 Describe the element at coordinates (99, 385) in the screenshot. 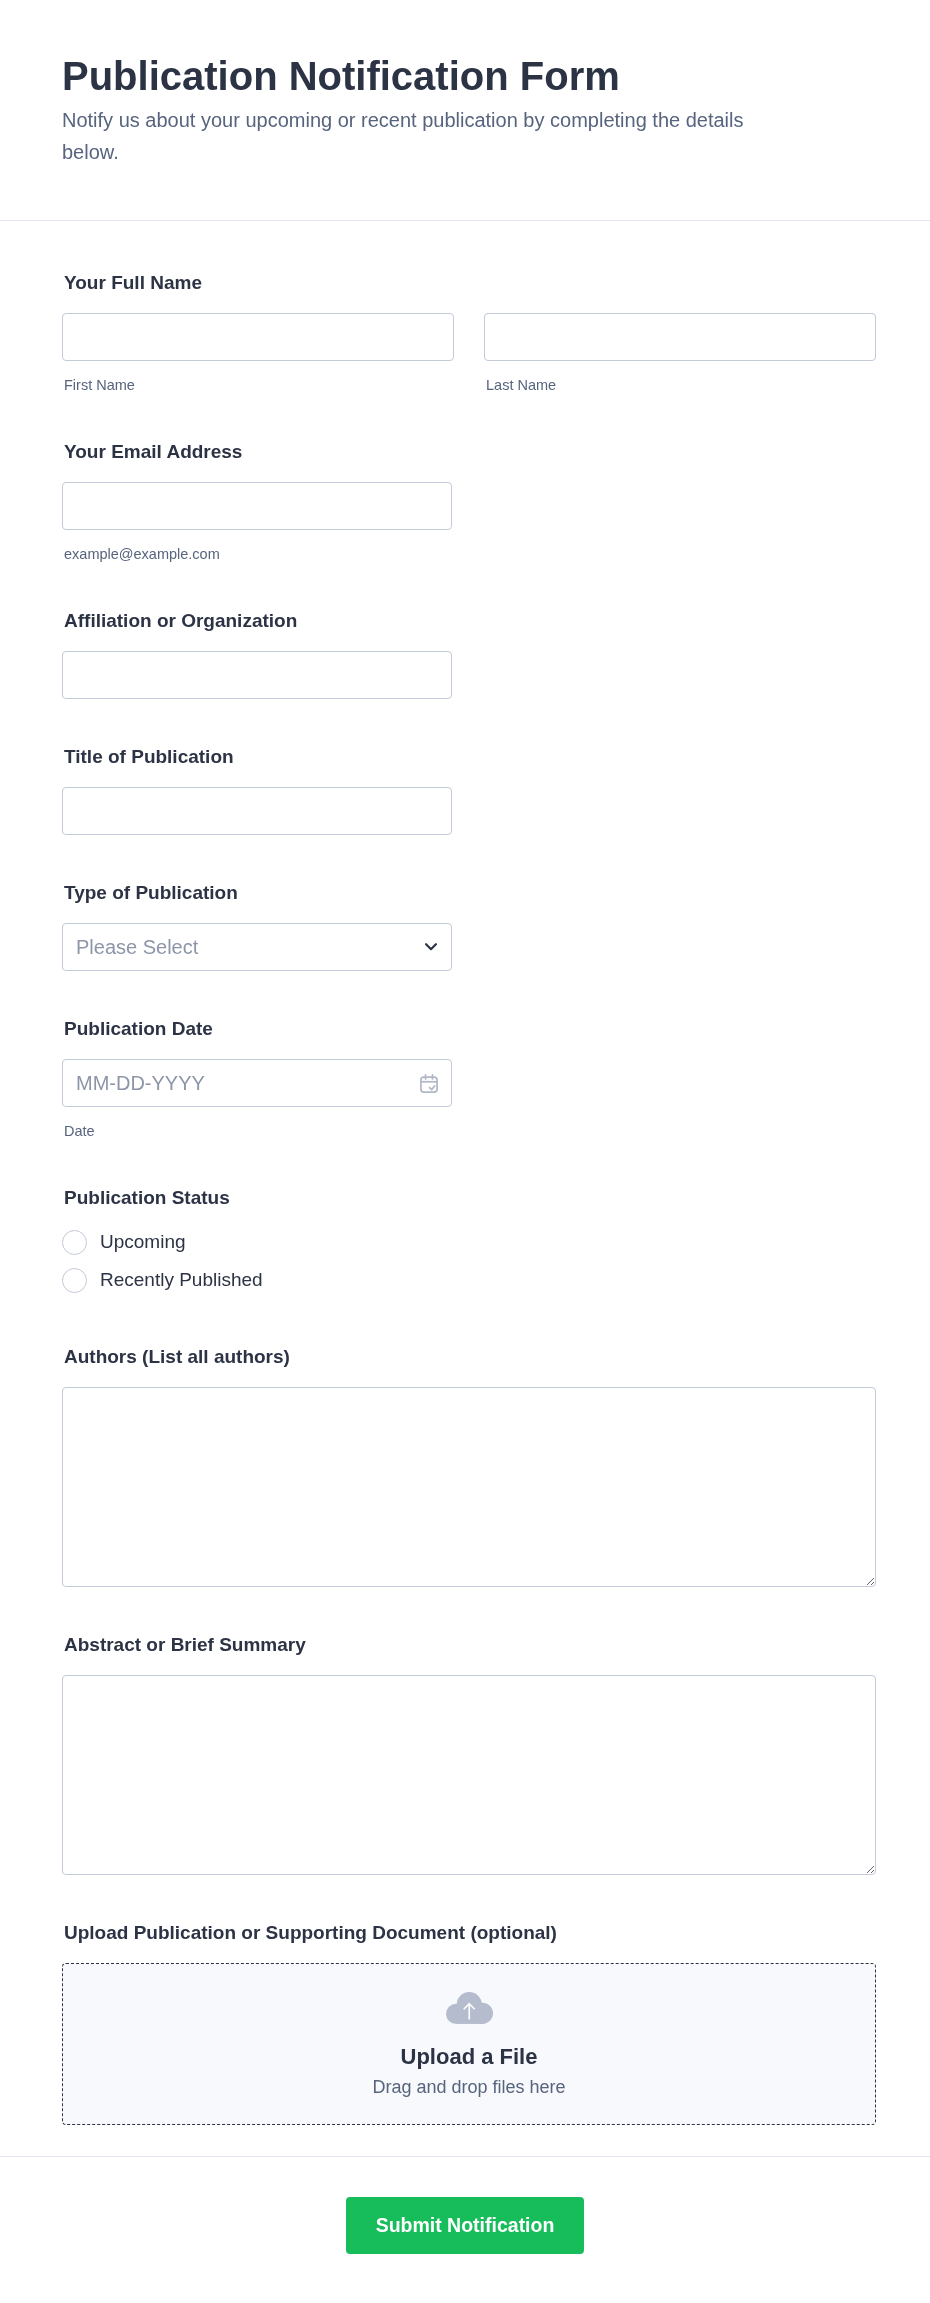

I see `field-sublabel: First Name` at that location.